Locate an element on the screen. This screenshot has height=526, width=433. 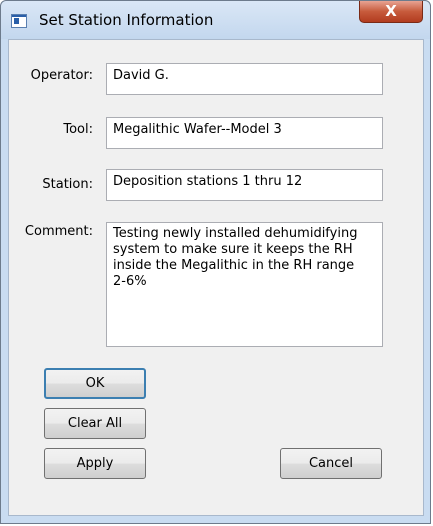
comment-label: Comment: is located at coordinates (58, 231).